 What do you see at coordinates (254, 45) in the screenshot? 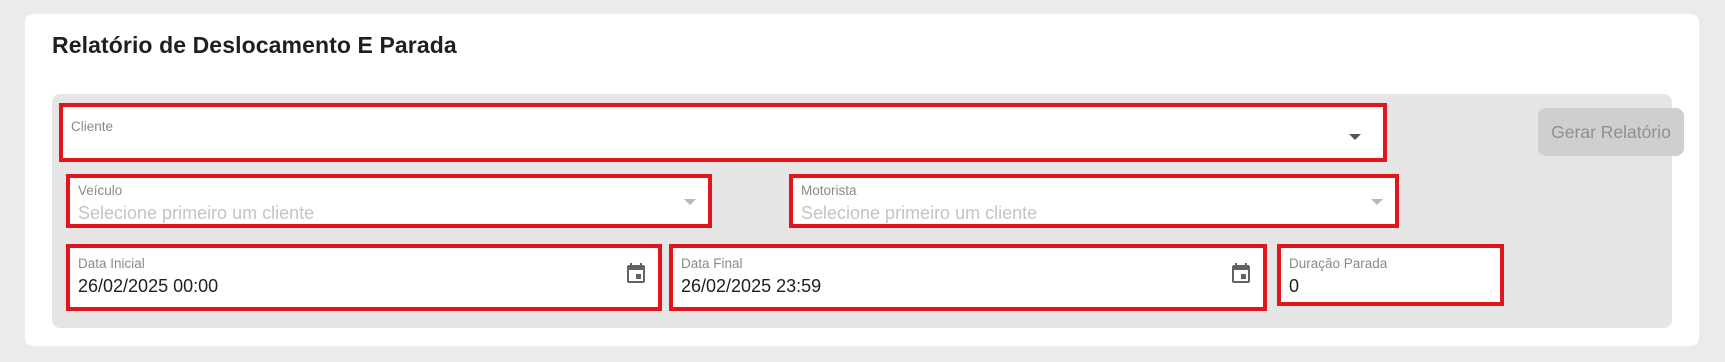
I see `page-title: Relatório de Deslocamento E Parada` at bounding box center [254, 45].